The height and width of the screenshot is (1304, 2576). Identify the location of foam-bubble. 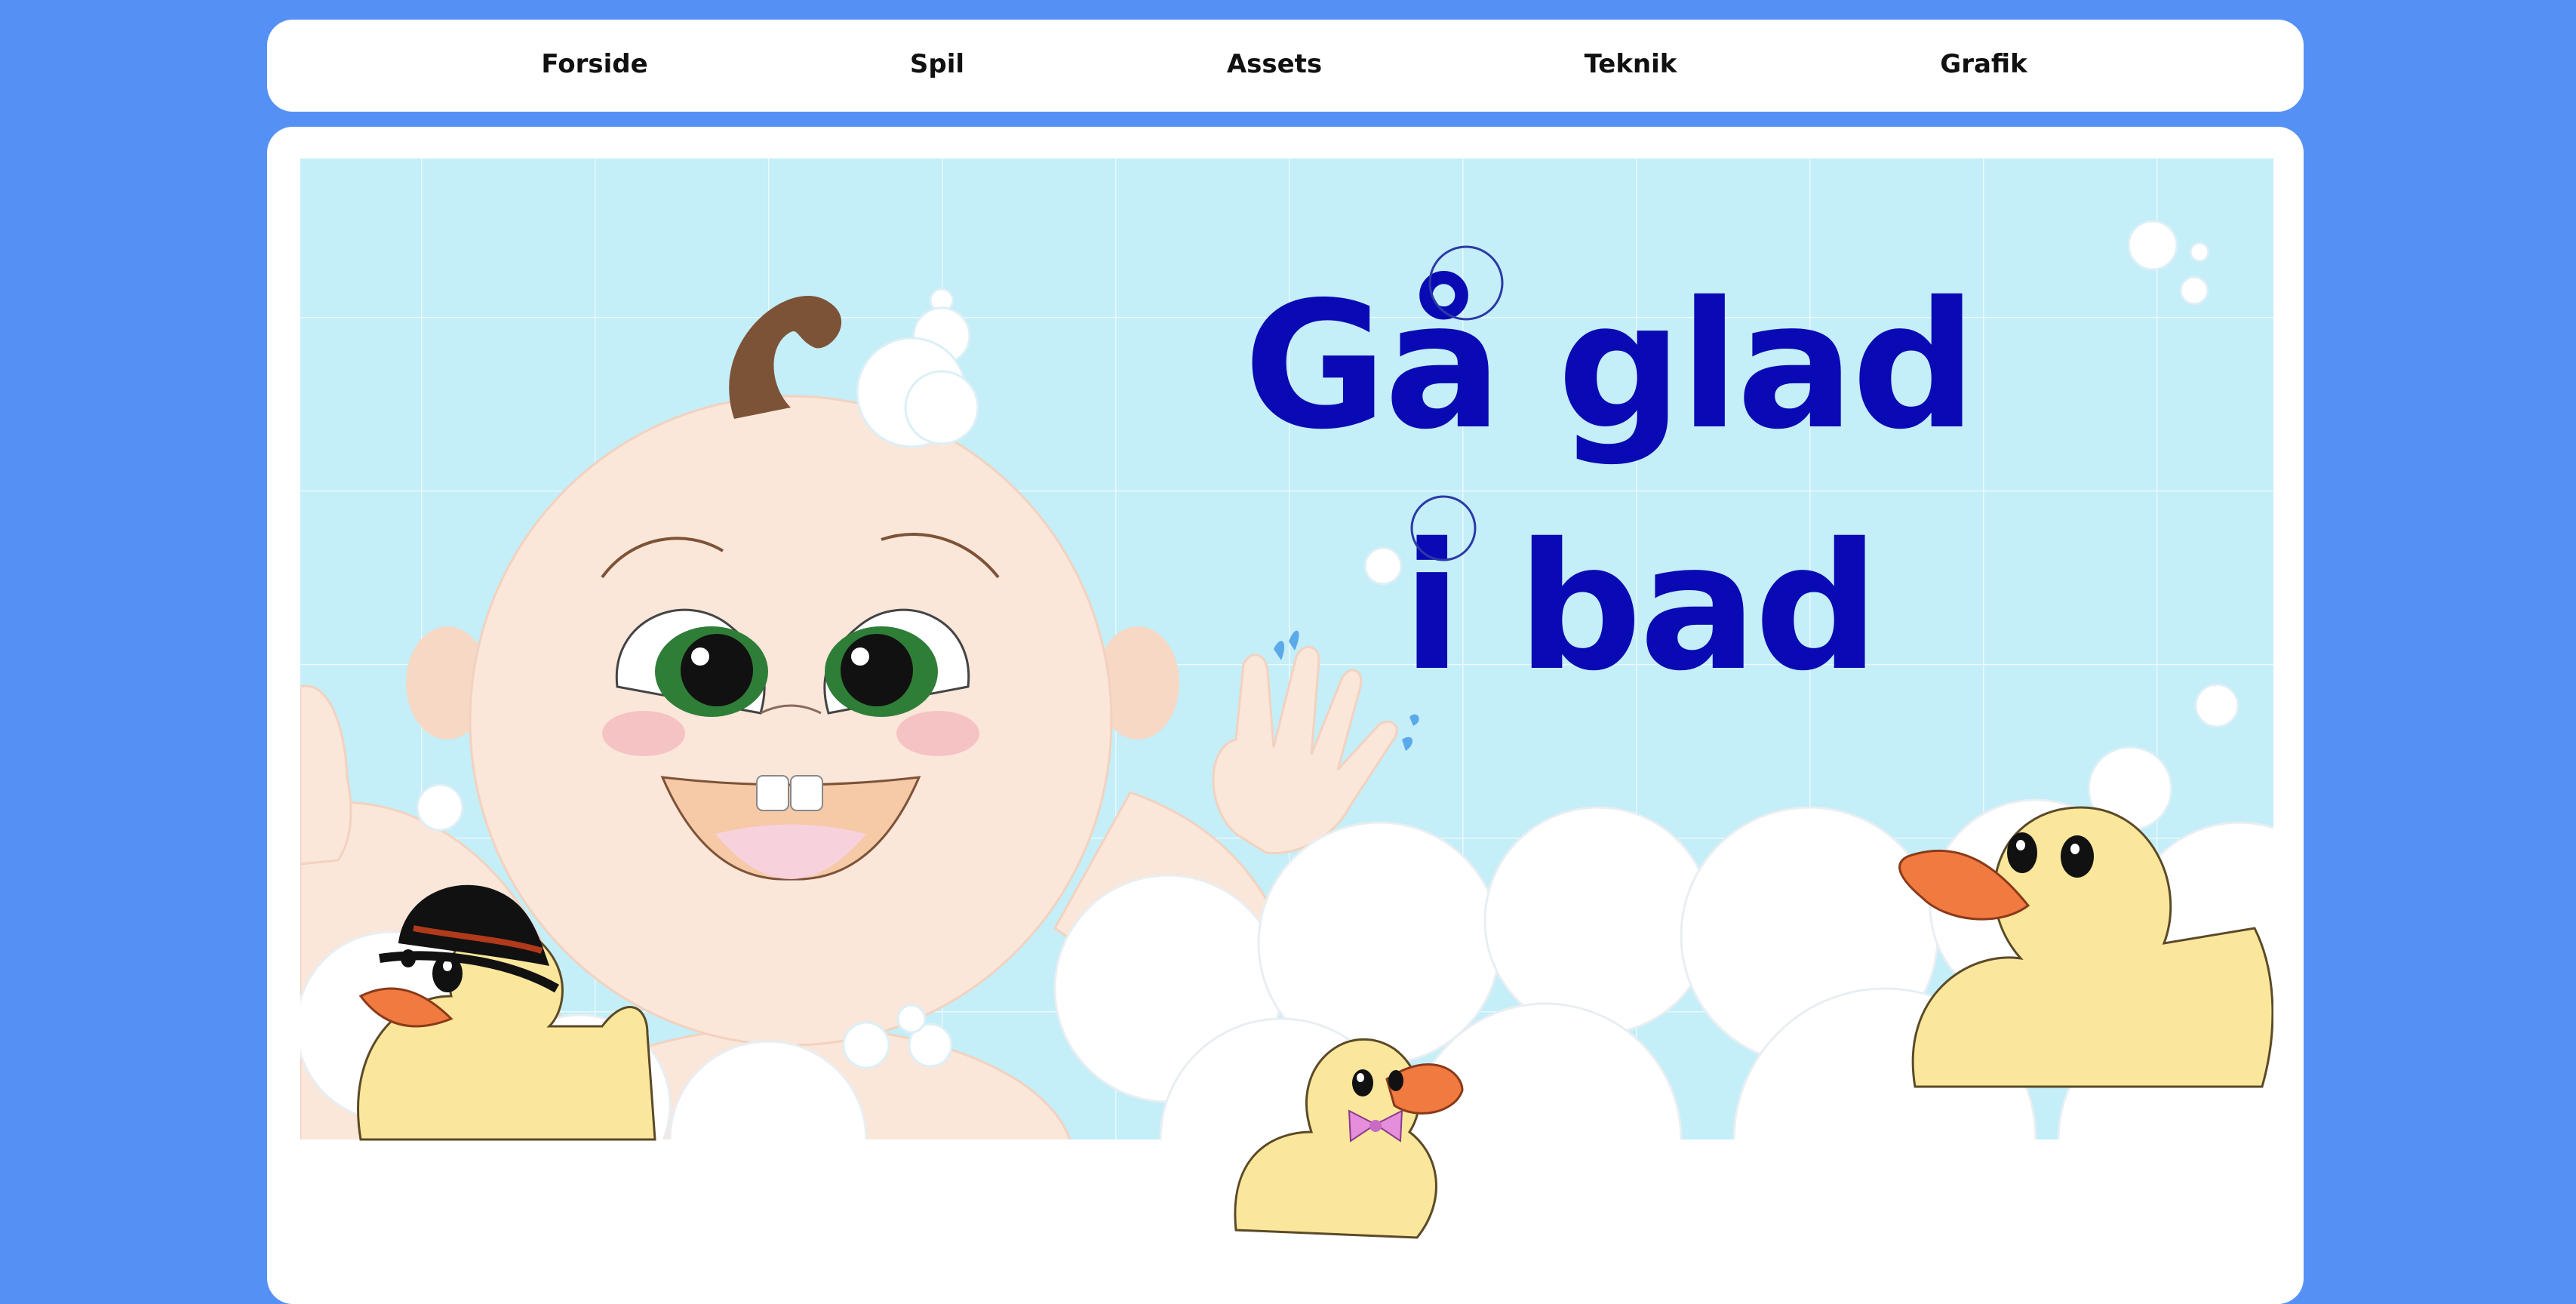
(1598, 920).